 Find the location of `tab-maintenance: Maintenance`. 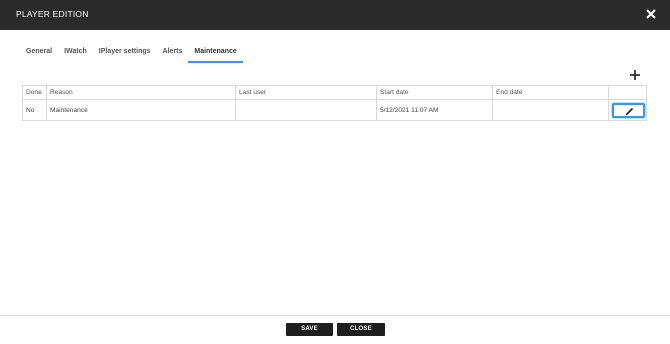

tab-maintenance: Maintenance is located at coordinates (215, 54).